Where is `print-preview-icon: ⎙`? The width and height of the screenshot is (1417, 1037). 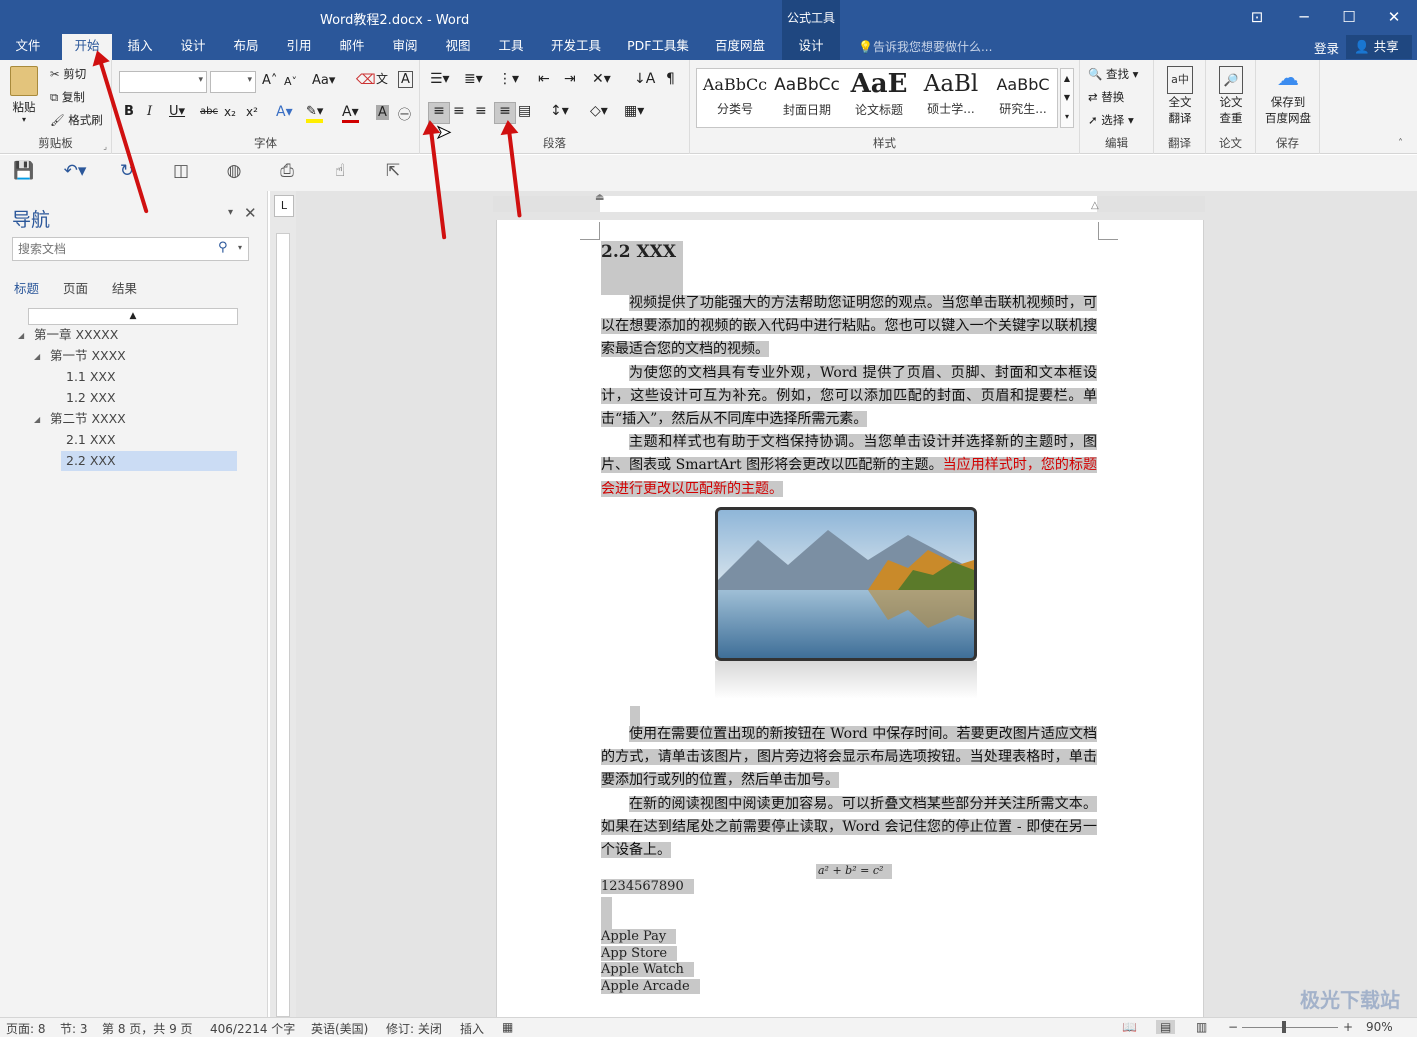
print-preview-icon: ⎙ is located at coordinates (287, 171).